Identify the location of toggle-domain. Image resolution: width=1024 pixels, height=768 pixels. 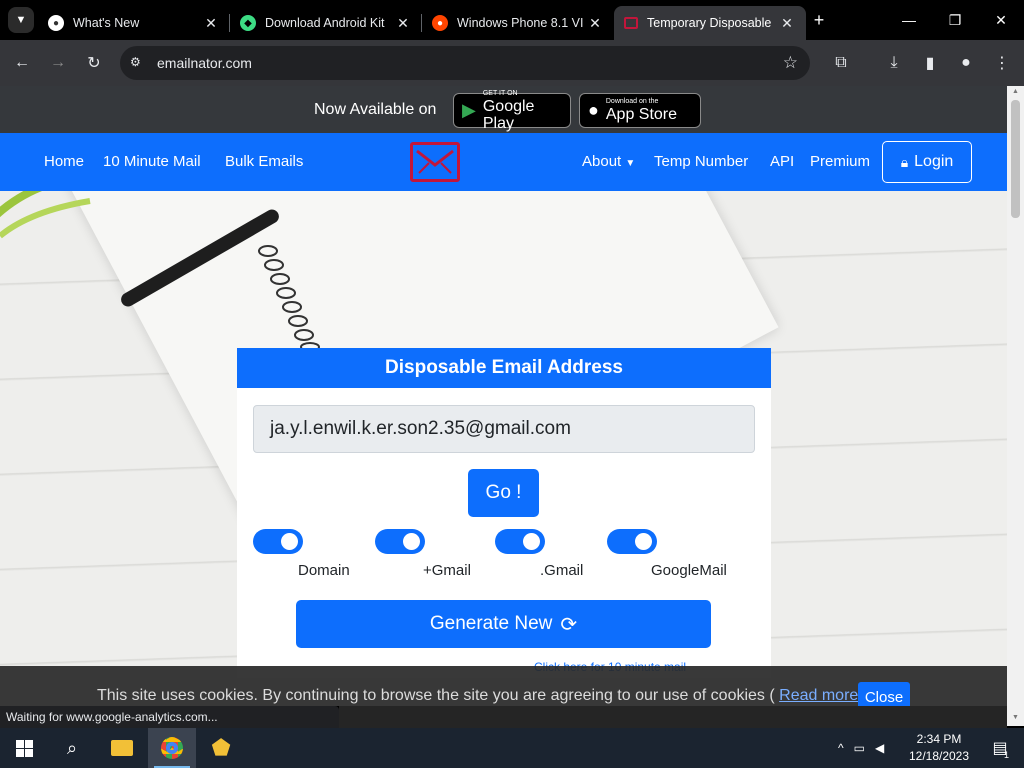
(278, 541).